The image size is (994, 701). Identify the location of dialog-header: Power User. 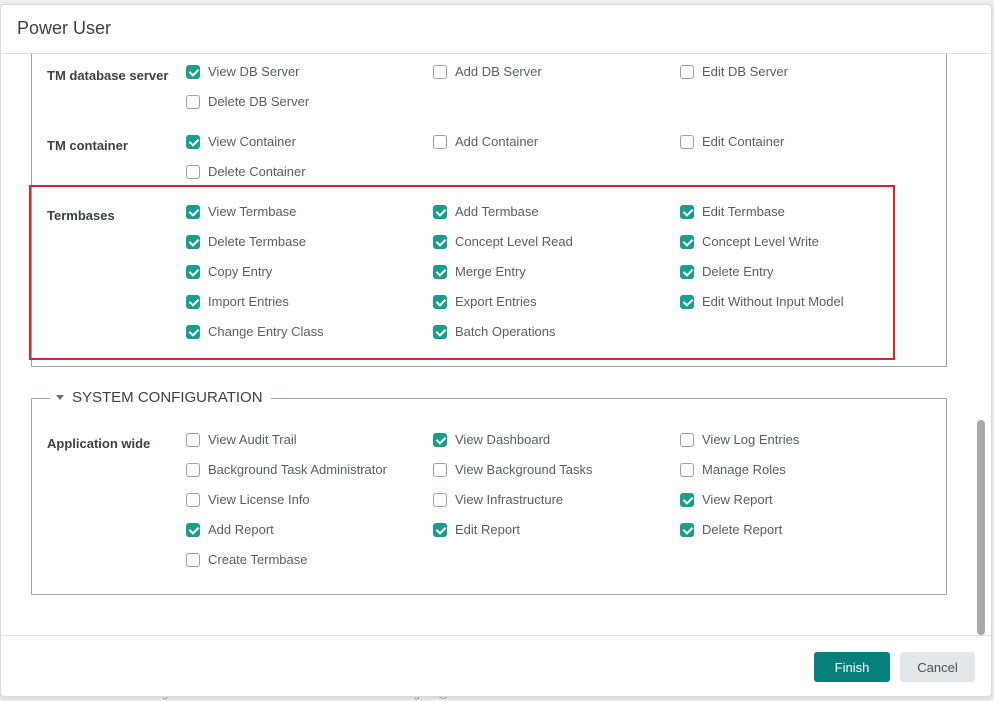
(496, 29).